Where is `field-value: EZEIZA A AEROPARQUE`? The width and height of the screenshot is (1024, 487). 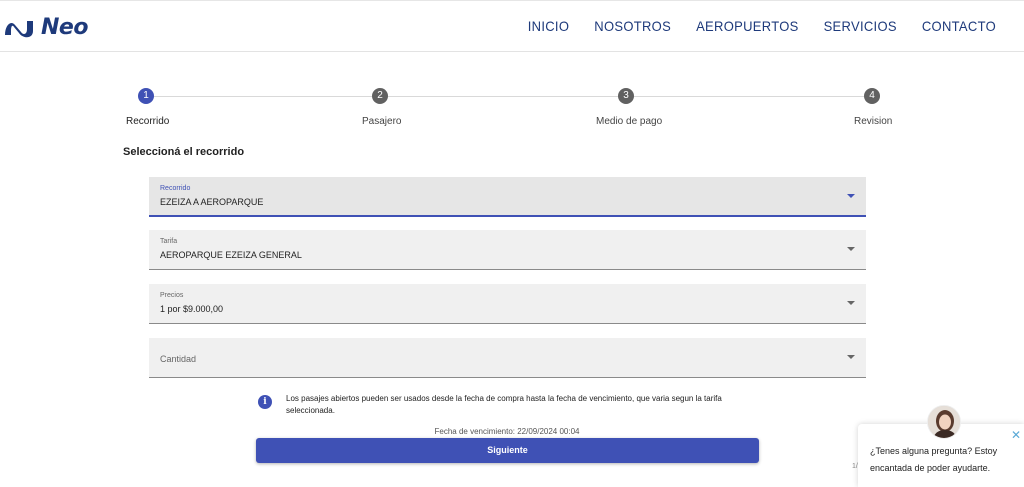 field-value: EZEIZA A AEROPARQUE is located at coordinates (212, 202).